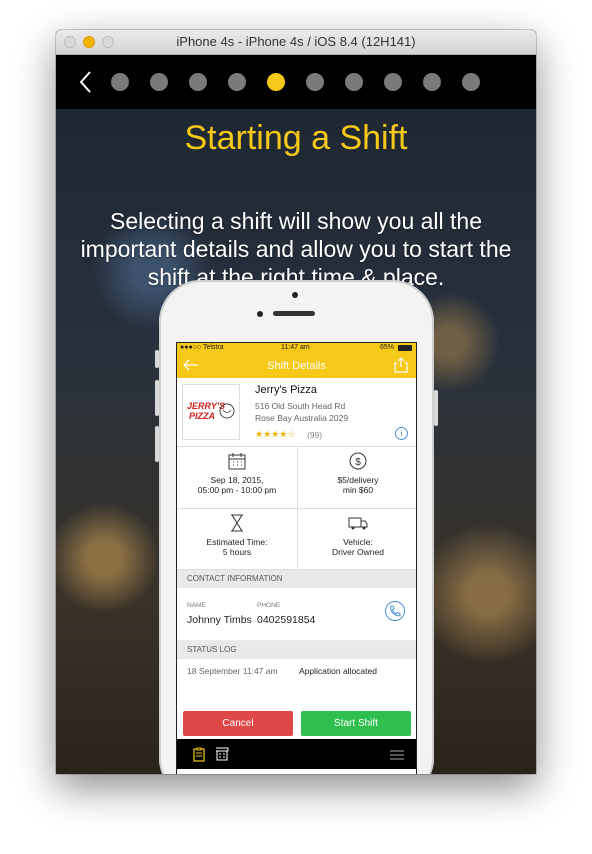  I want to click on clock-label: 11:47 am, so click(295, 347).